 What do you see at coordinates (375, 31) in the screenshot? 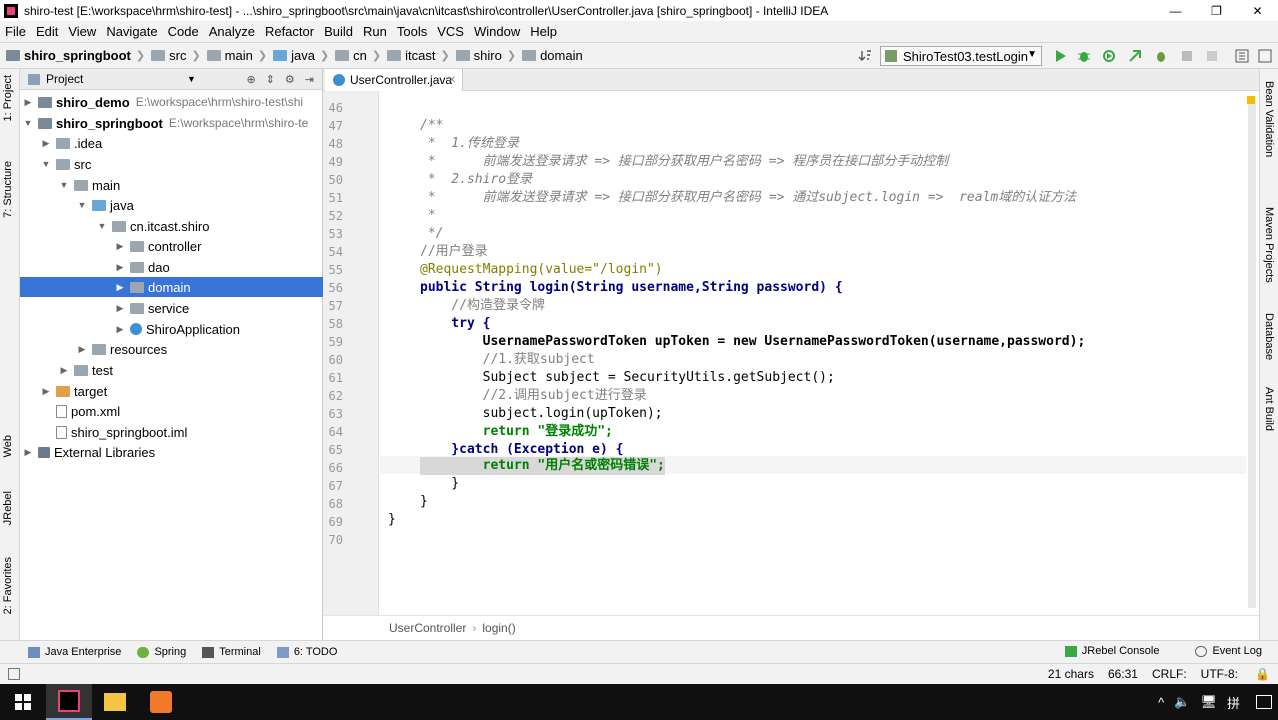
I see `menu-run: Run` at bounding box center [375, 31].